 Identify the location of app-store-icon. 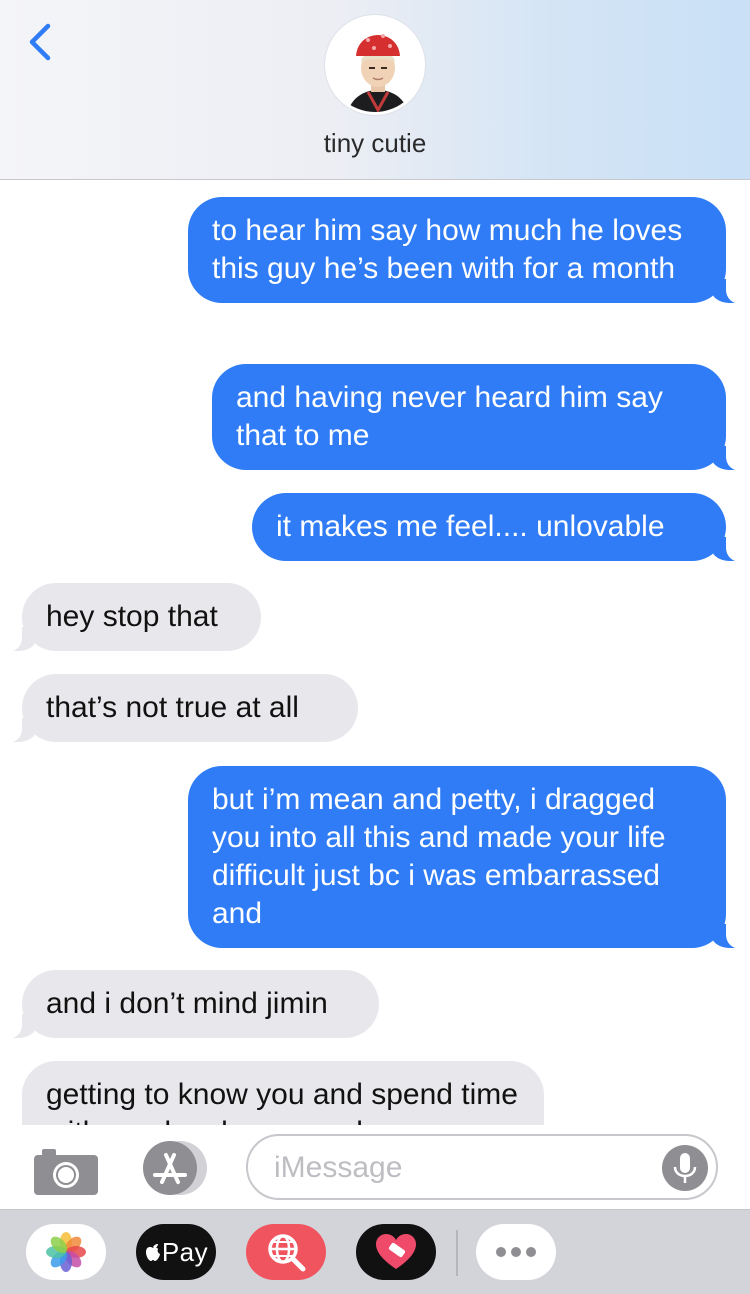
(175, 1168).